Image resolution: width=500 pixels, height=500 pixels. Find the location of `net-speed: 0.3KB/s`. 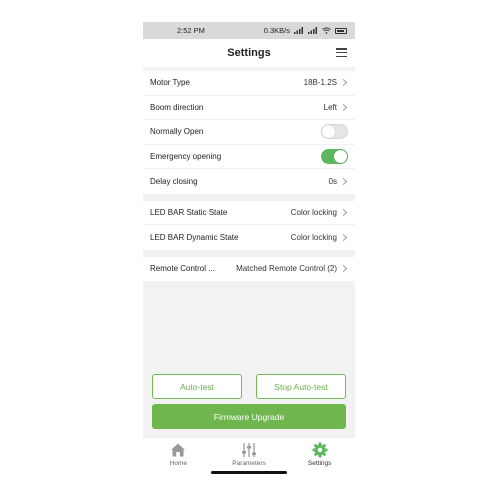

net-speed: 0.3KB/s is located at coordinates (276, 30).